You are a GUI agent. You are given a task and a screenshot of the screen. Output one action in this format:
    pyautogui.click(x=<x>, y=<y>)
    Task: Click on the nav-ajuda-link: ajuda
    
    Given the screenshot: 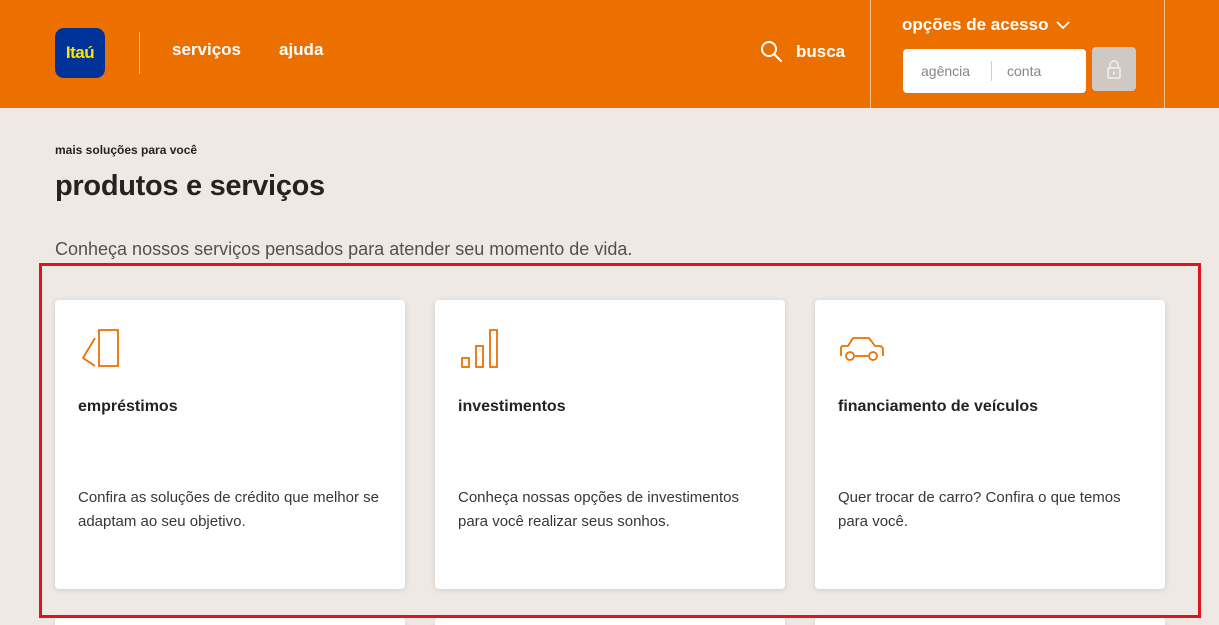 What is the action you would take?
    pyautogui.click(x=301, y=50)
    